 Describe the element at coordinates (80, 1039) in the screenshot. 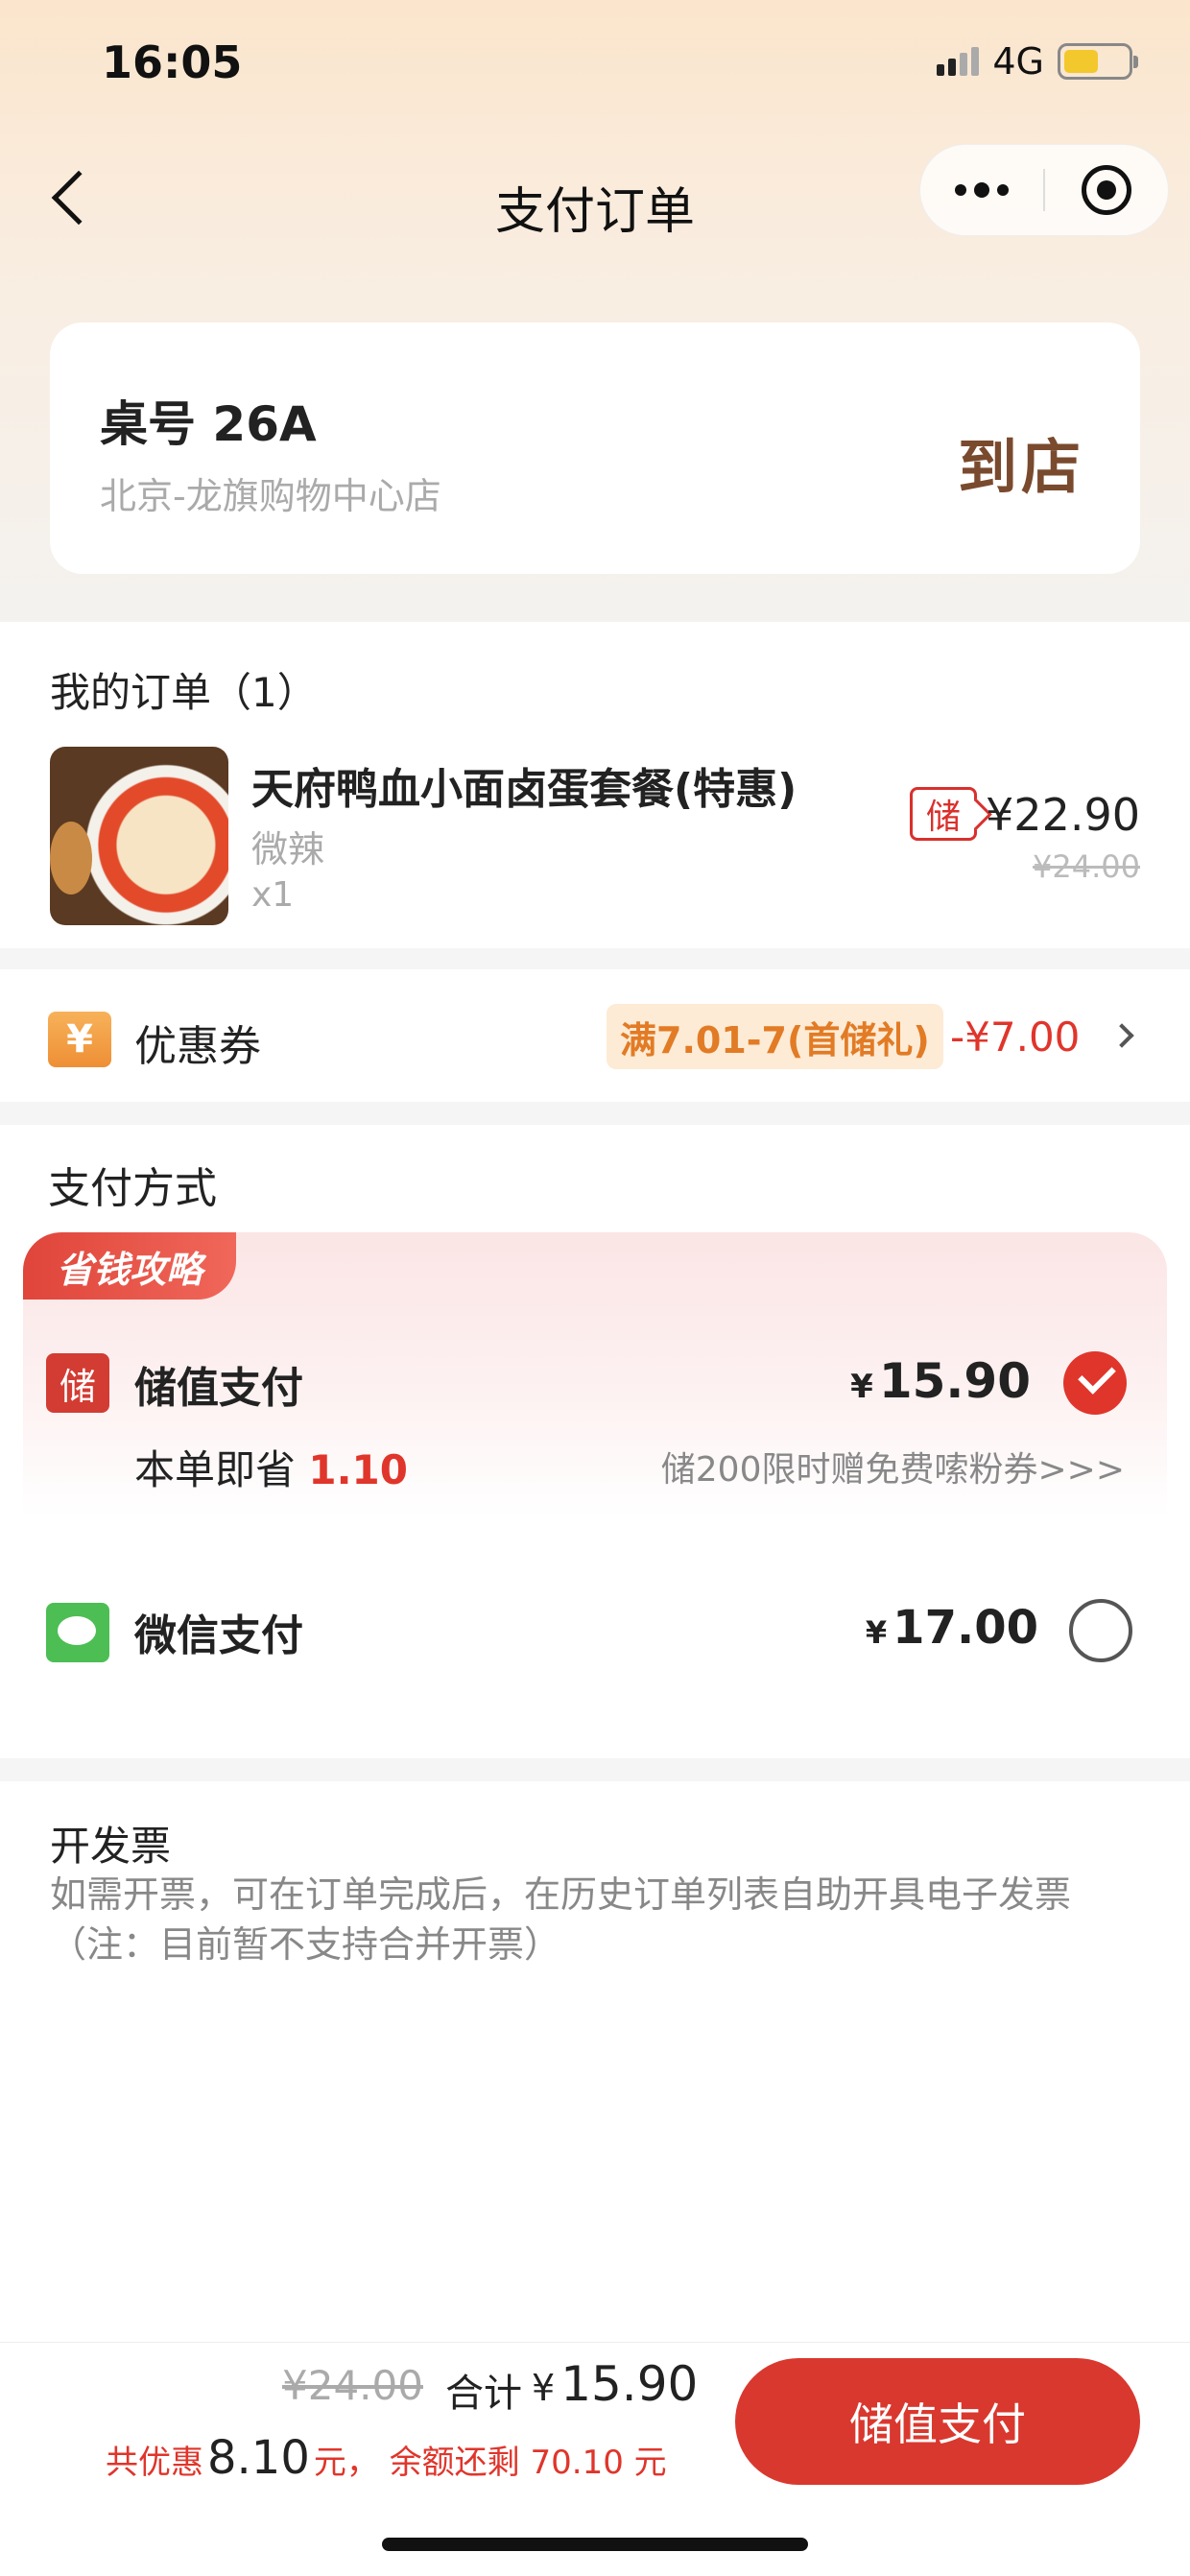

I see `coupon-yen-icon: ¥` at that location.